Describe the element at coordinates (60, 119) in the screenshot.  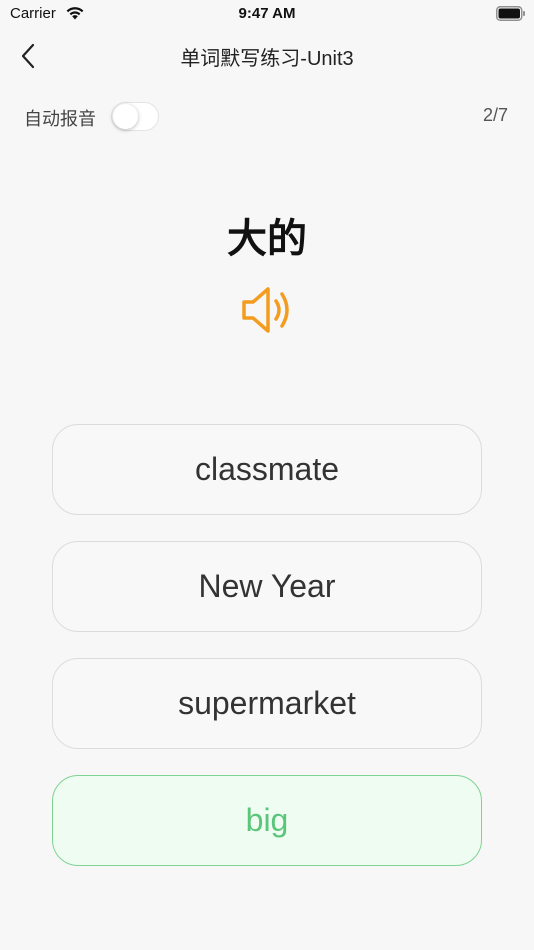
I see `auto-play-label: 自动报音` at that location.